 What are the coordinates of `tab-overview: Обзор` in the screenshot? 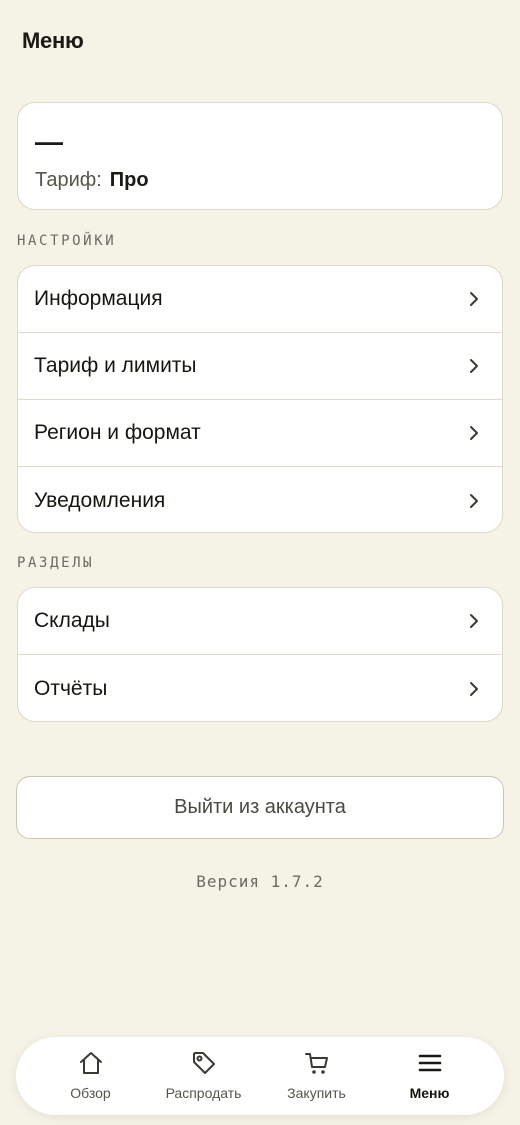 It's located at (91, 1076).